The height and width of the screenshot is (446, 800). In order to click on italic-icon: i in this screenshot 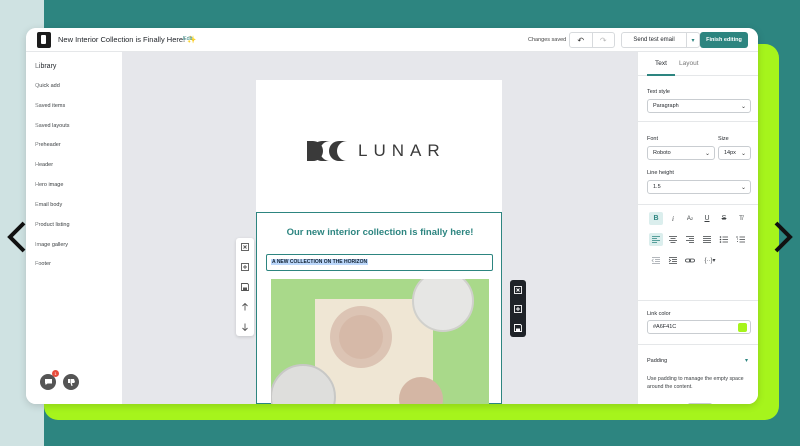, I will do `click(673, 218)`.